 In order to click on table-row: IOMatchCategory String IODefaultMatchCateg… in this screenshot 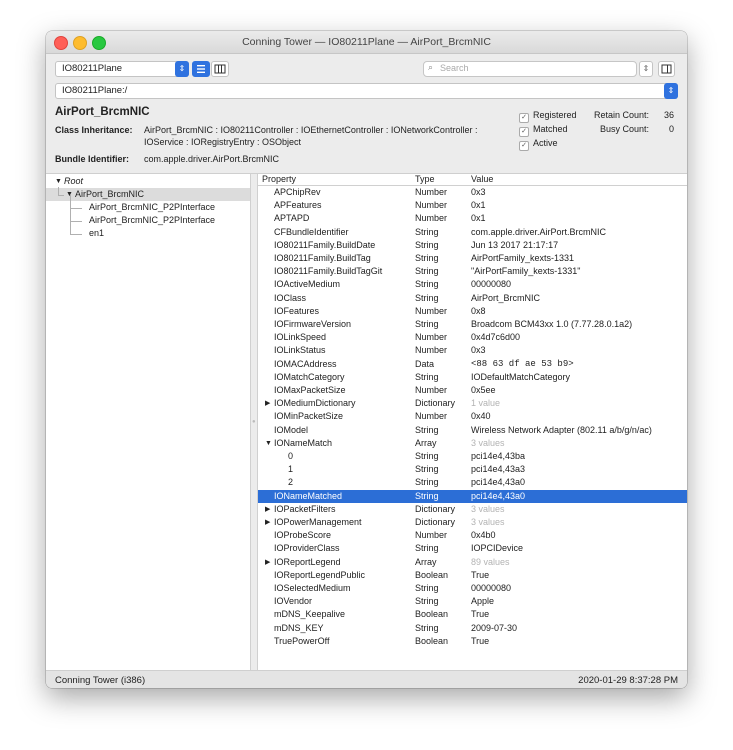, I will do `click(472, 377)`.